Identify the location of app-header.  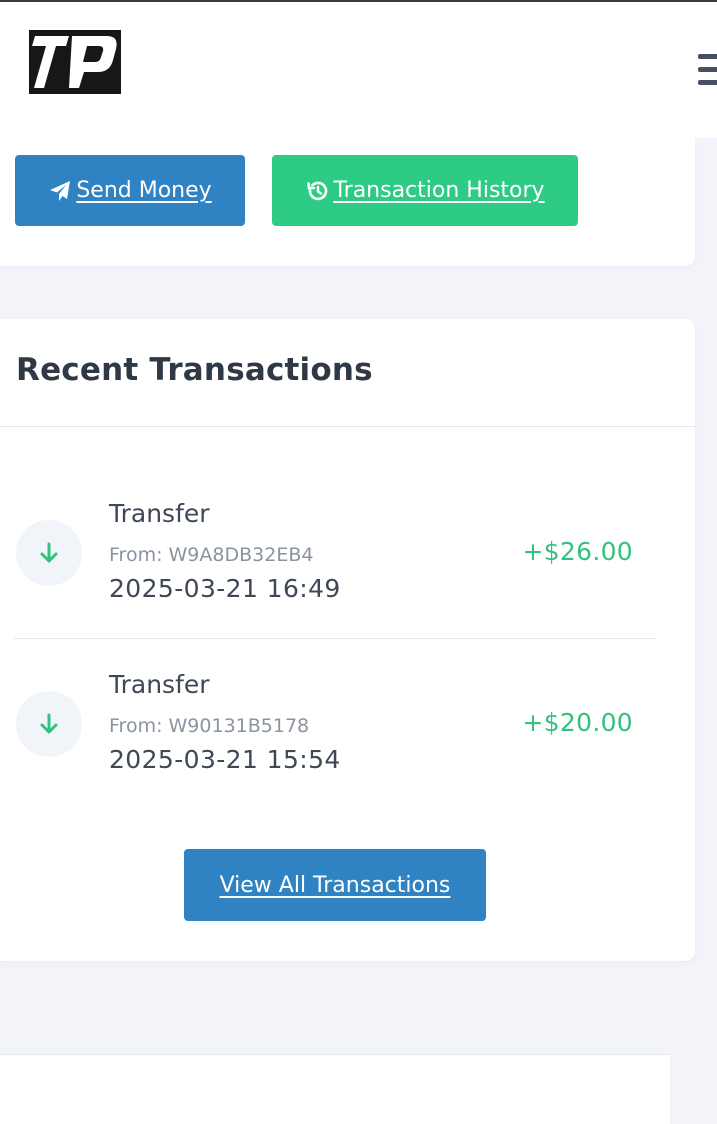
(358, 70).